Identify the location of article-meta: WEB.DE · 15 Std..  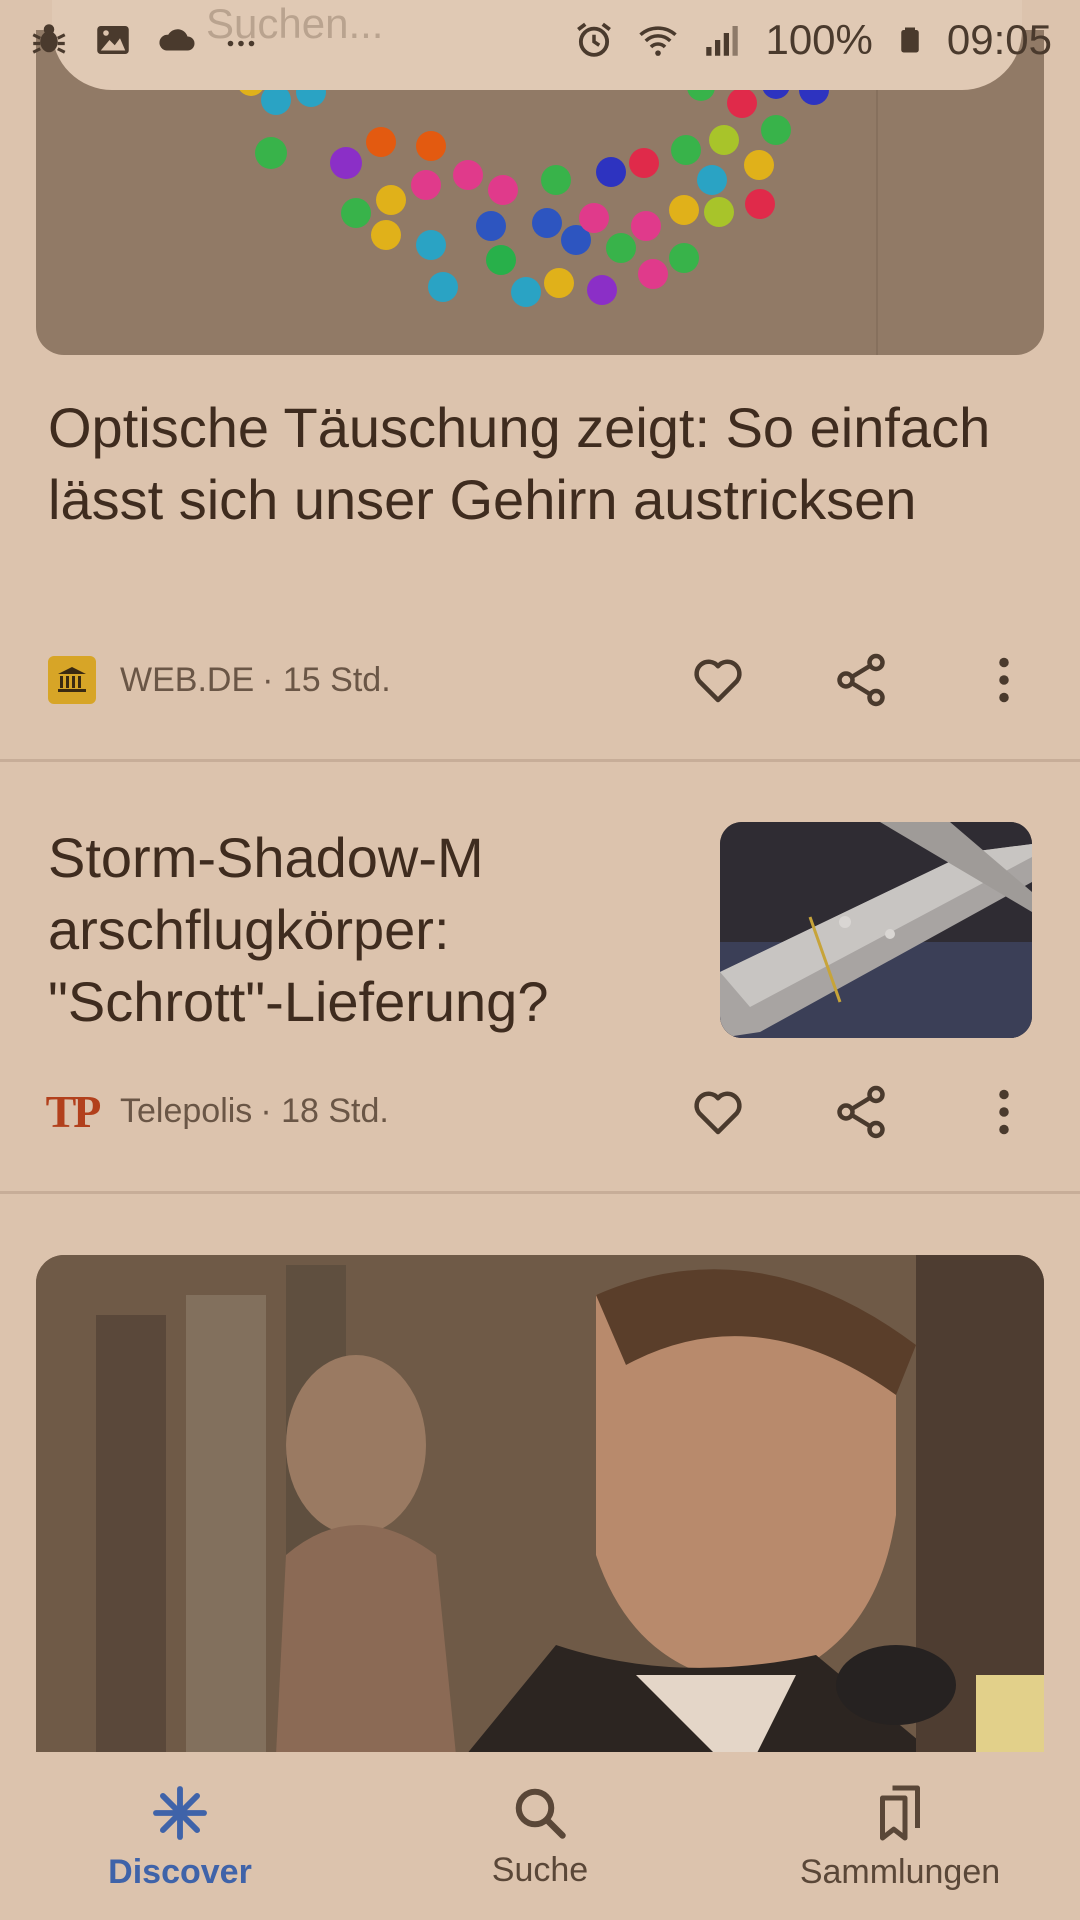
(219, 680).